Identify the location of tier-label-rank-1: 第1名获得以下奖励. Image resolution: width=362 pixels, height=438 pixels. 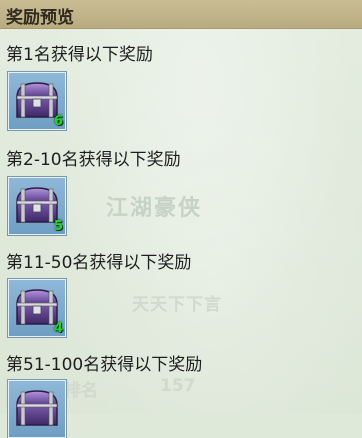
(79, 55).